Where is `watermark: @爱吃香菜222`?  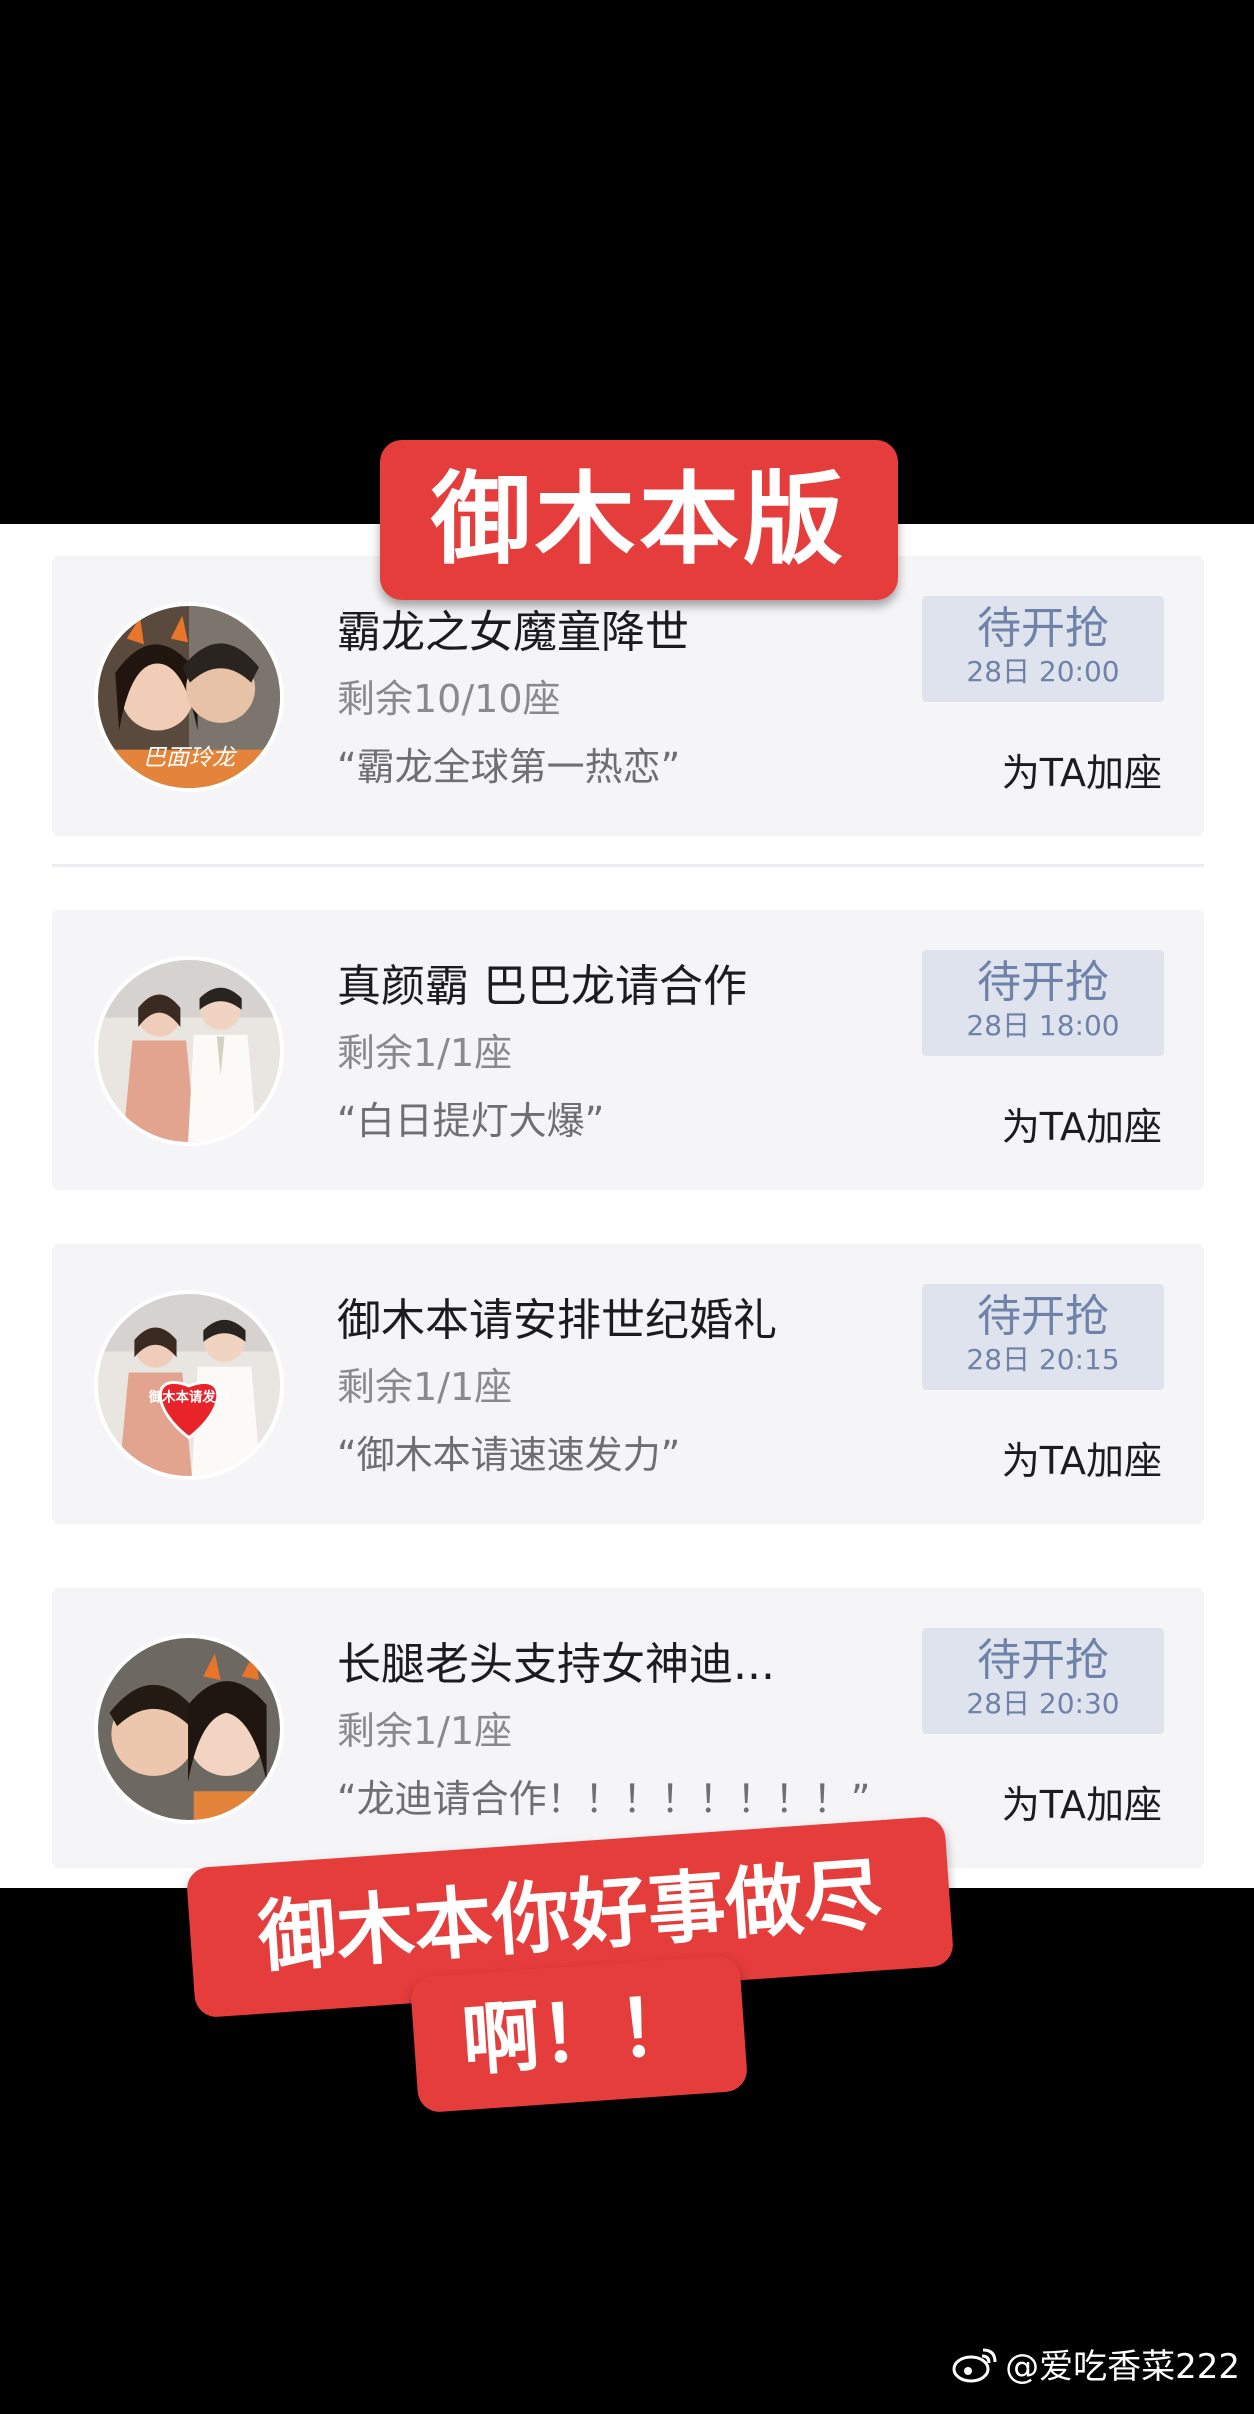
watermark: @爱吃香菜222 is located at coordinates (1095, 2363).